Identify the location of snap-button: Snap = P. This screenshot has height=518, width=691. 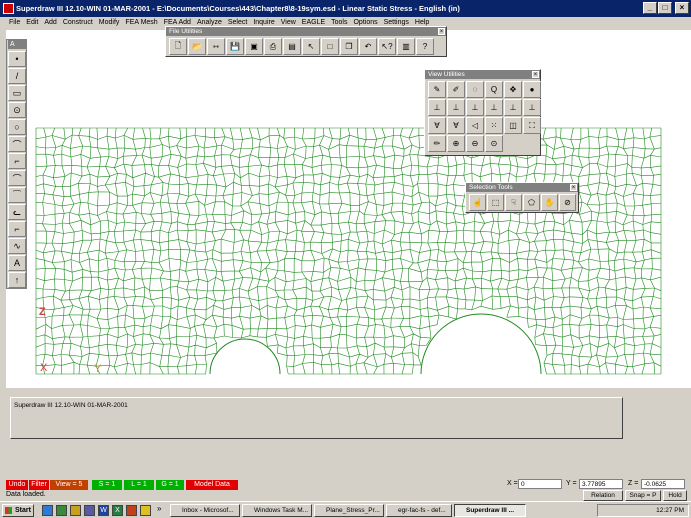
(643, 495).